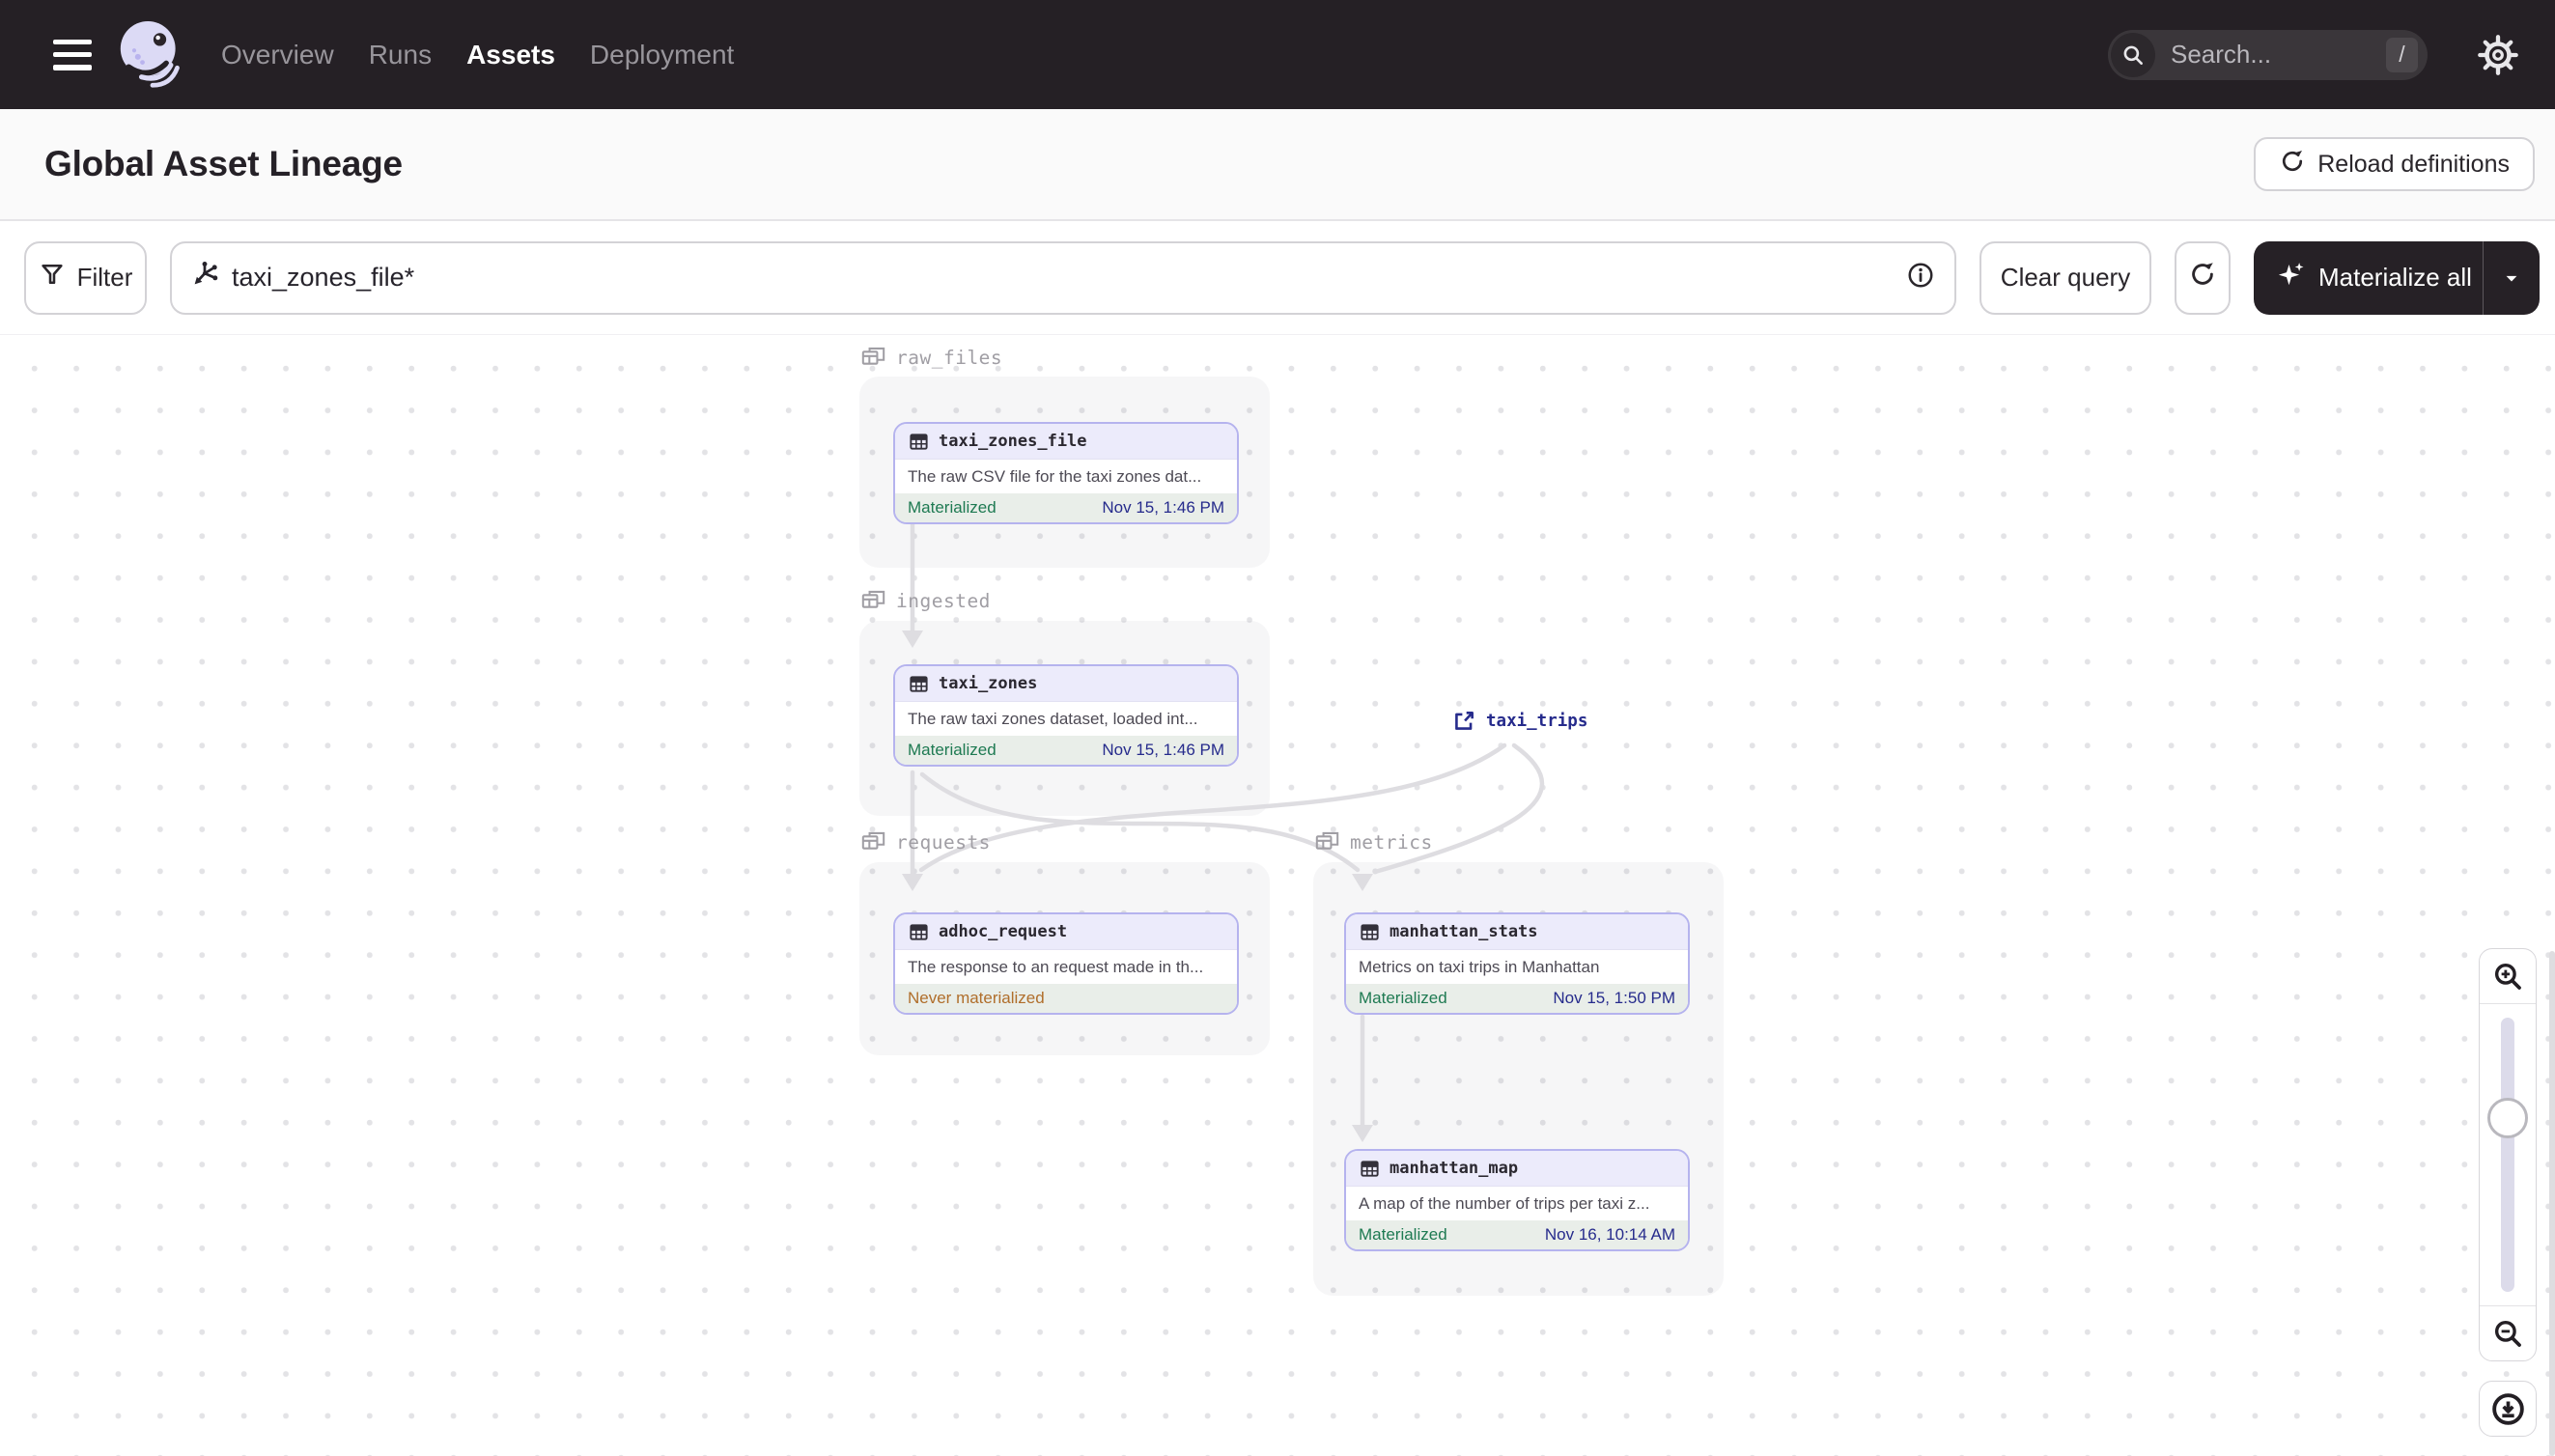 The image size is (2555, 1456). I want to click on group-label-requests: requests, so click(925, 842).